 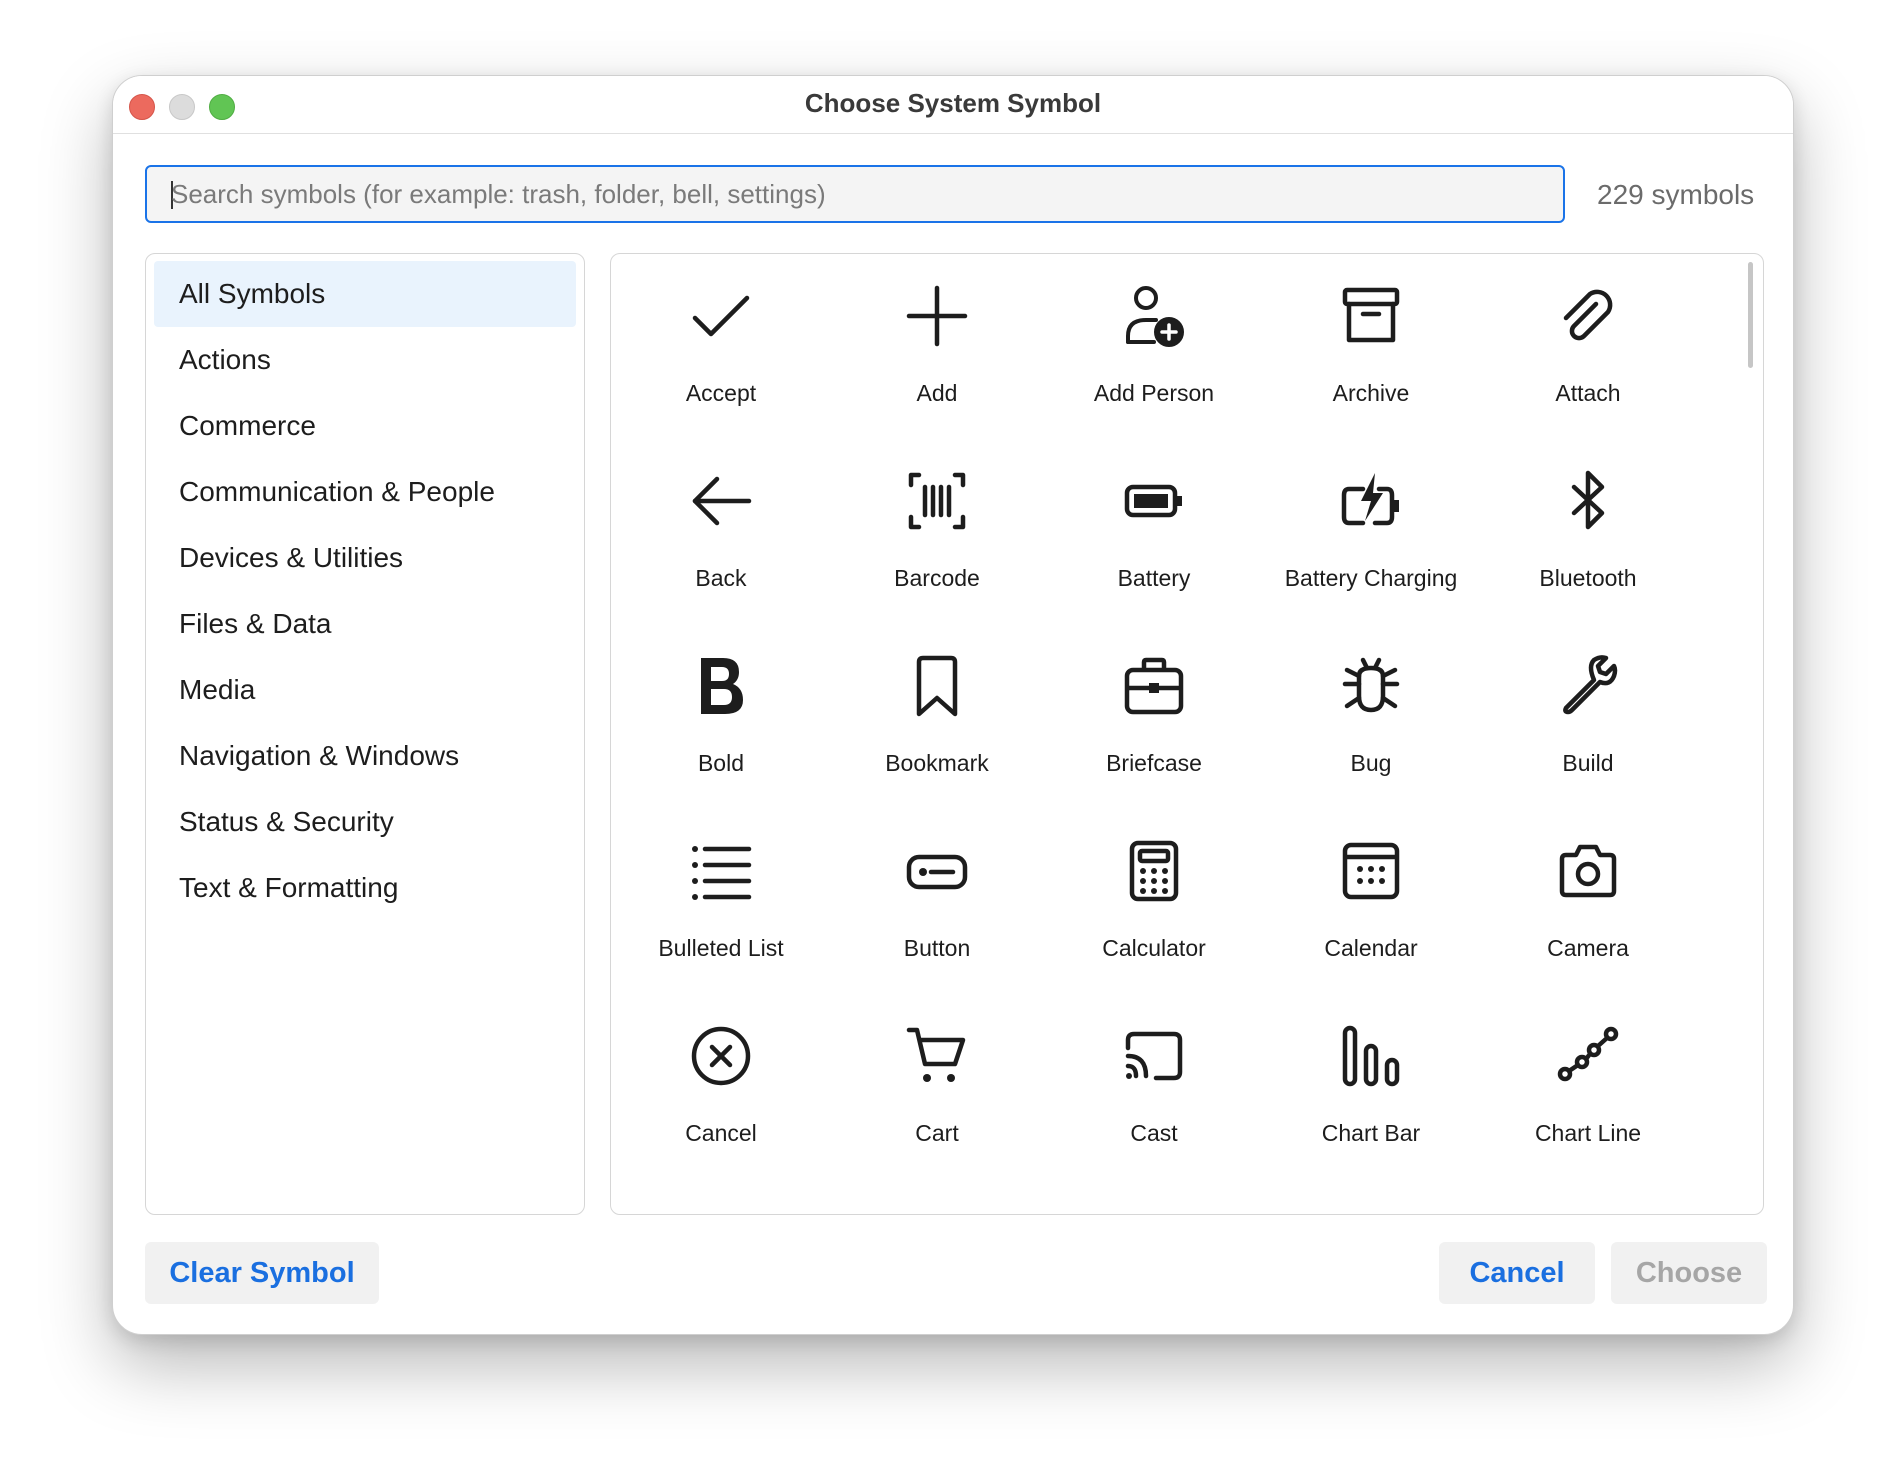 What do you see at coordinates (262, 1273) in the screenshot?
I see `clear-symbol-button: Clear Symbol` at bounding box center [262, 1273].